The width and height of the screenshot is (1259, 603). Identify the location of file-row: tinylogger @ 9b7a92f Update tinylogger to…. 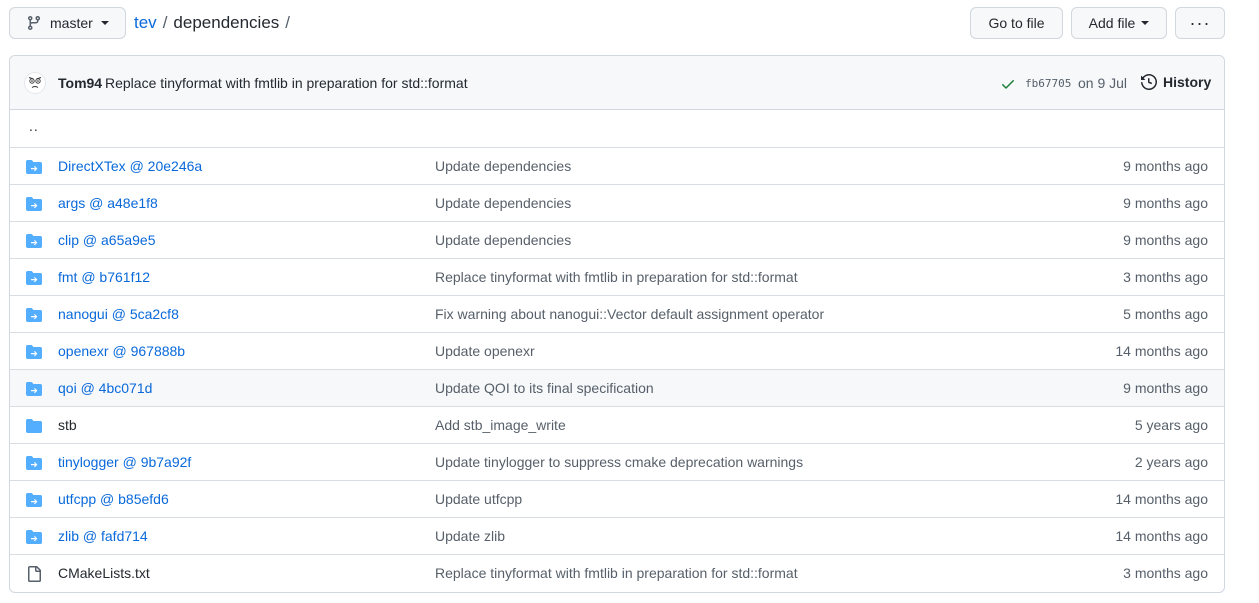
(617, 461).